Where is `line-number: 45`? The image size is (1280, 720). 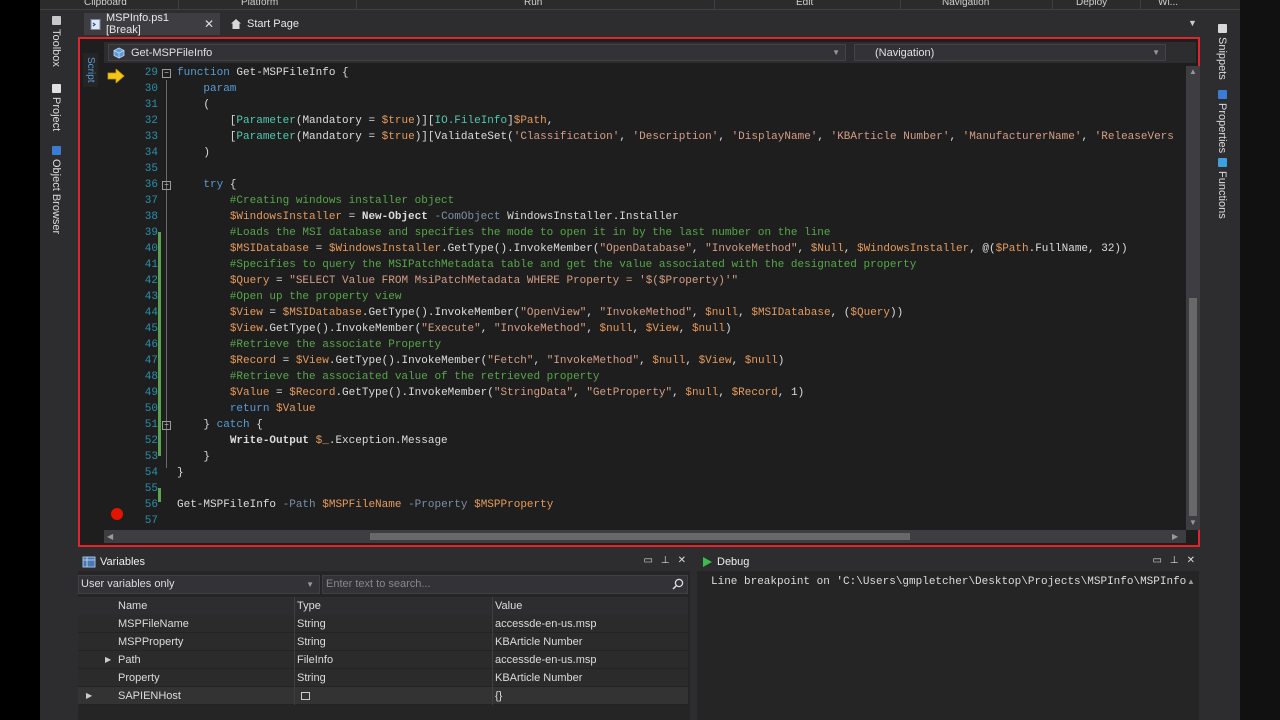 line-number: 45 is located at coordinates (151, 329).